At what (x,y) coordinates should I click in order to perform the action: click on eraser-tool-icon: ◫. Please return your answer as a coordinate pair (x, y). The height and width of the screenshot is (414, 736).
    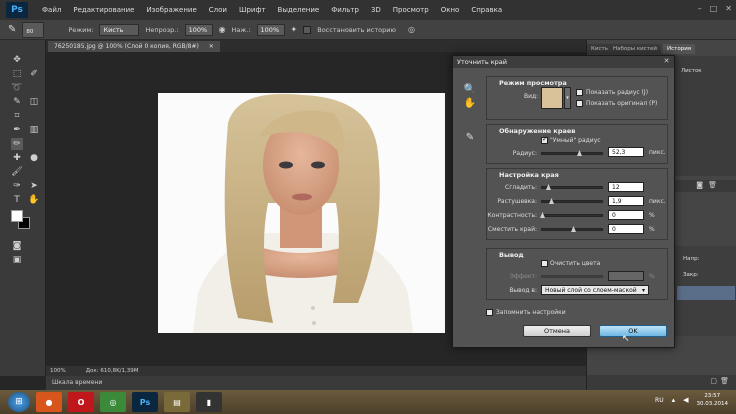
    Looking at the image, I should click on (34, 102).